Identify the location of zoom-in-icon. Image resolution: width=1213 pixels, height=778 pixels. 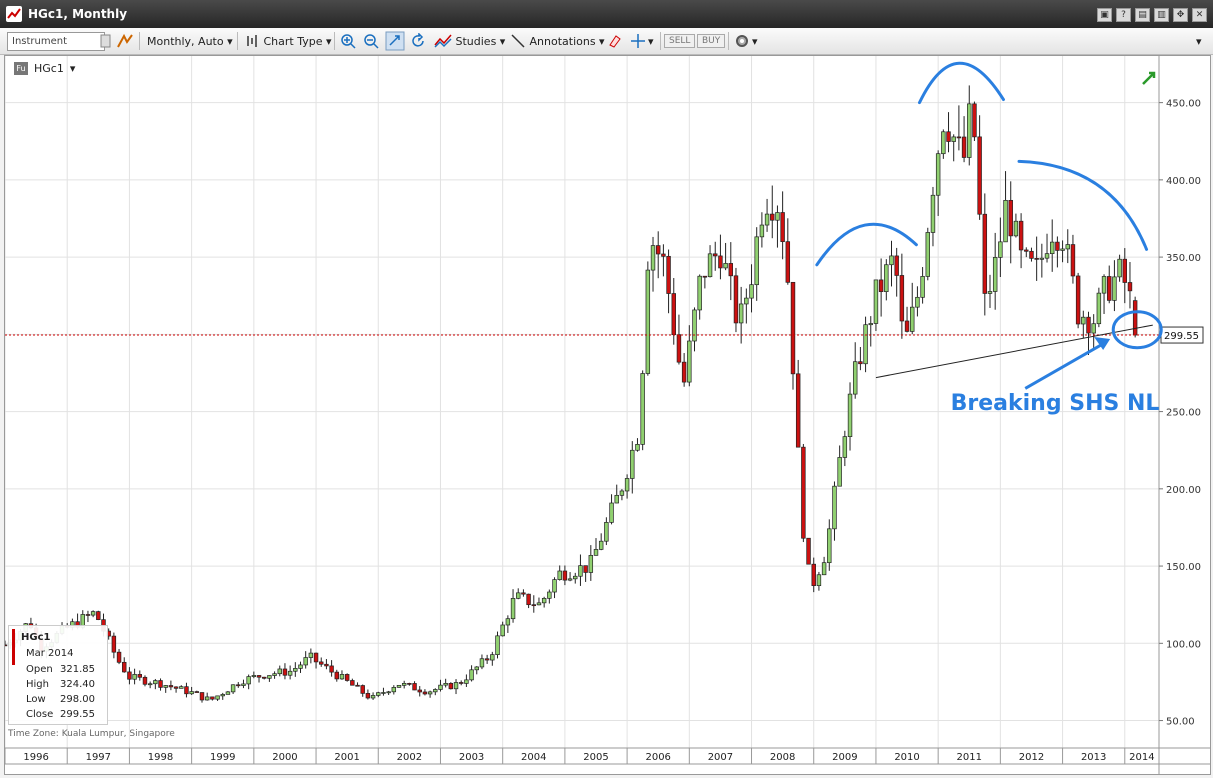
(348, 41).